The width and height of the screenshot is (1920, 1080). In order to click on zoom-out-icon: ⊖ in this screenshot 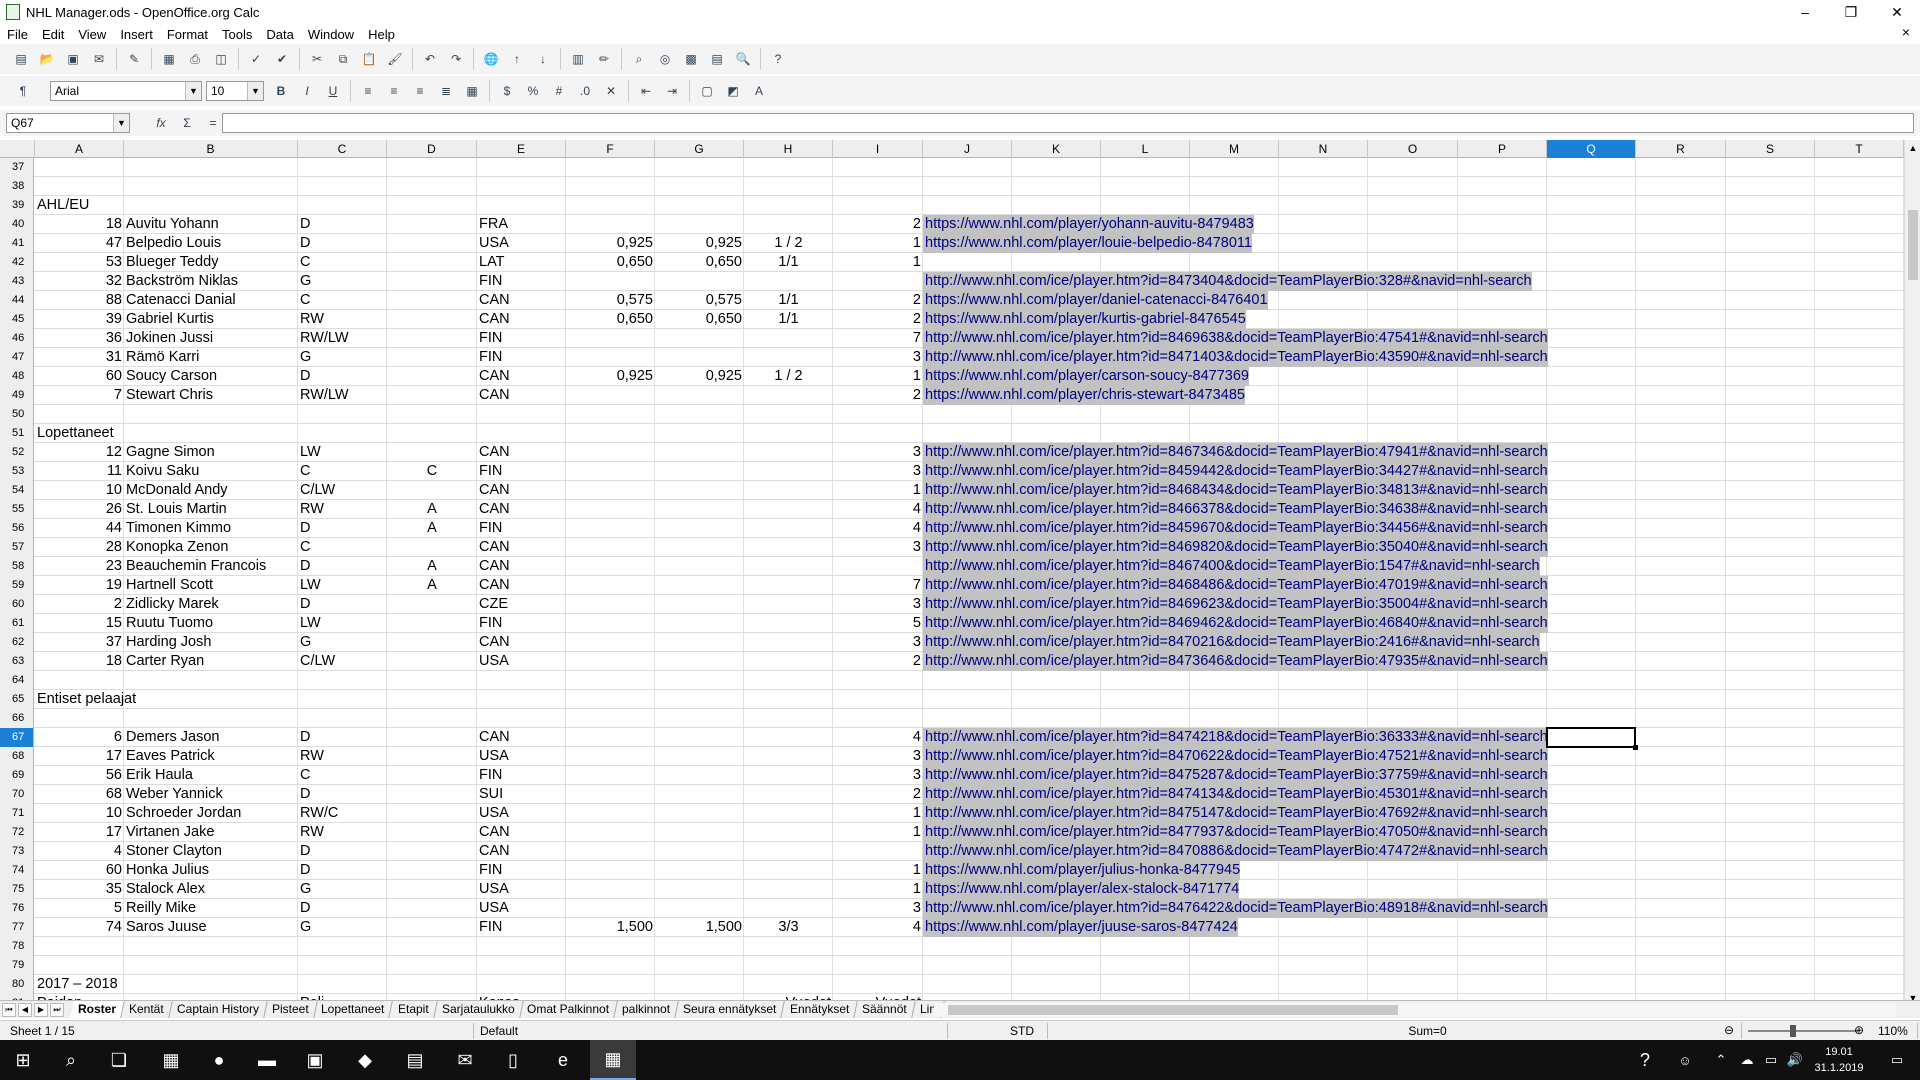, I will do `click(1729, 1030)`.